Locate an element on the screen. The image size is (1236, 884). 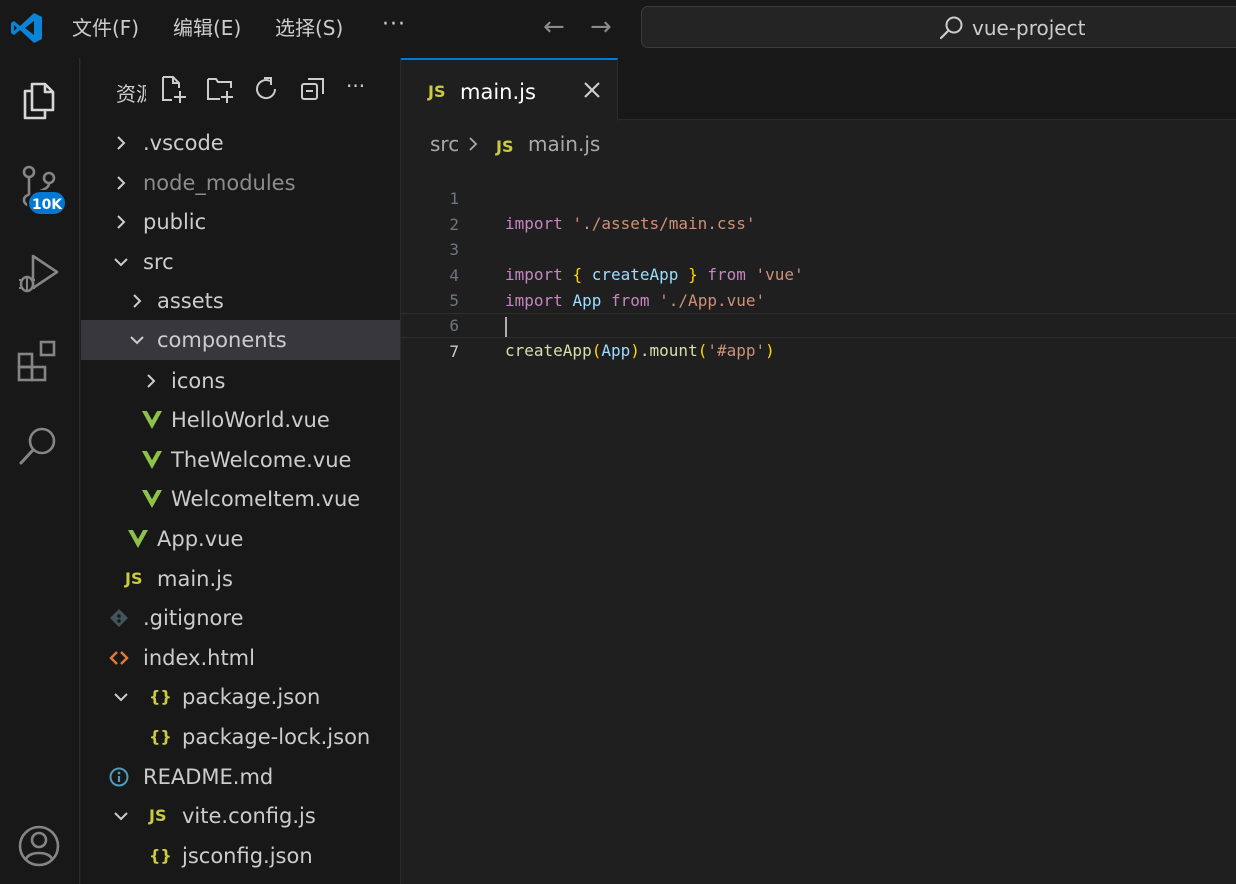
forward-arrow-icon: → is located at coordinates (601, 27).